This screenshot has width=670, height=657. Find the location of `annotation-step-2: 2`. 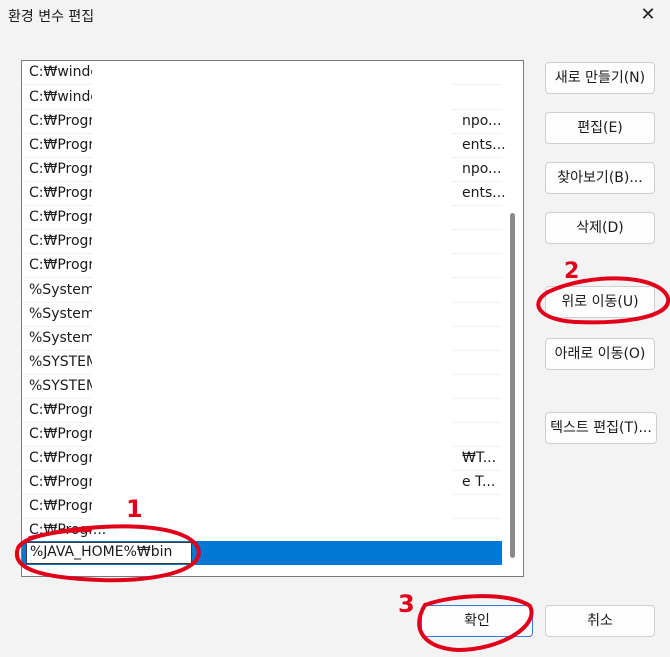

annotation-step-2: 2 is located at coordinates (571, 271).